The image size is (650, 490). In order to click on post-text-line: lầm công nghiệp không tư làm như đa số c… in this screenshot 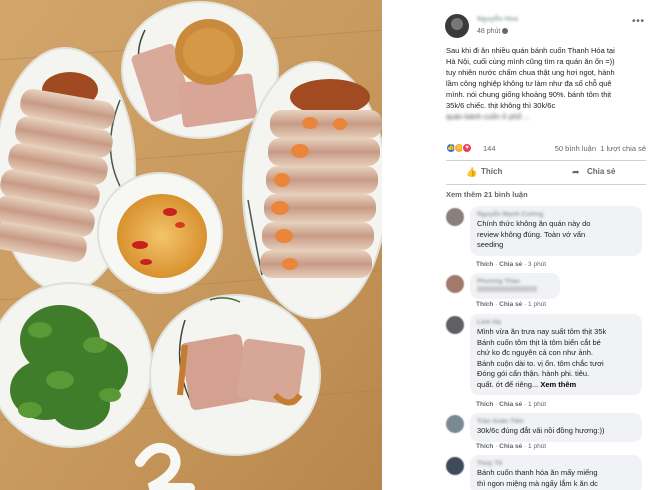, I will do `click(529, 83)`.